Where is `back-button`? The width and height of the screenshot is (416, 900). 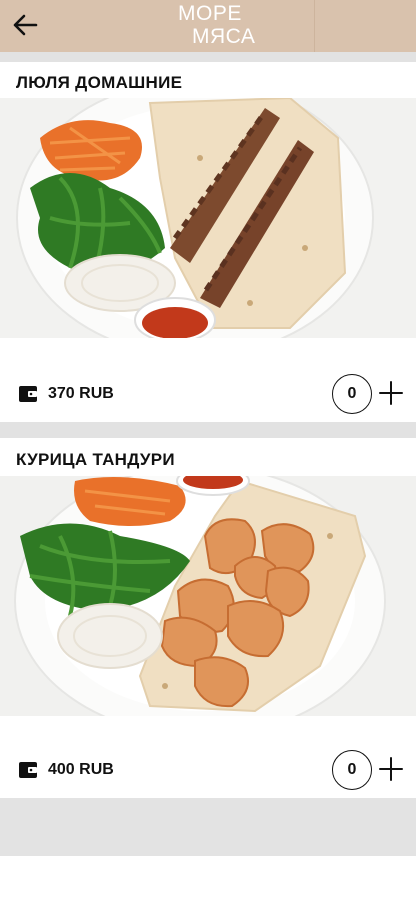 back-button is located at coordinates (25, 25).